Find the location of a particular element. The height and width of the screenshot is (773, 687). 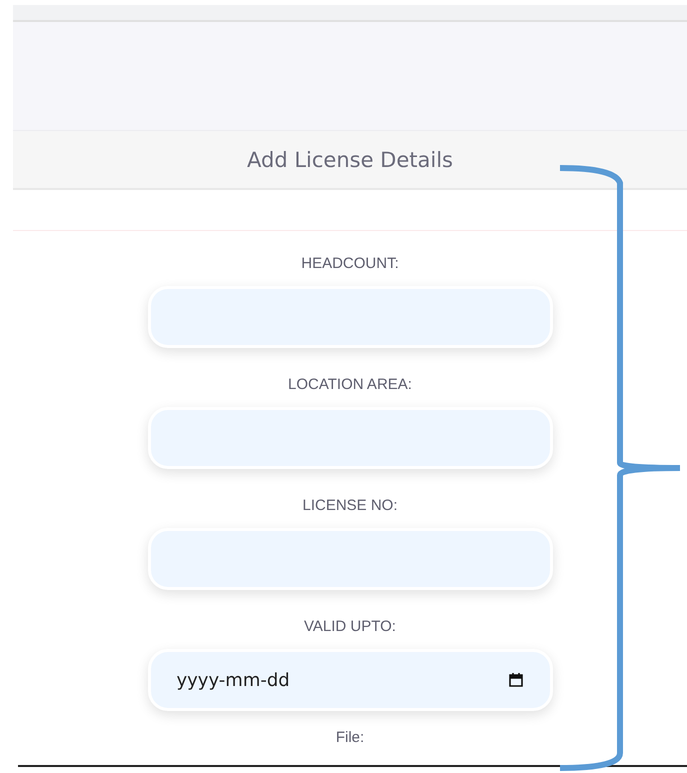

field-label: LOCATION AREA: is located at coordinates (350, 384).